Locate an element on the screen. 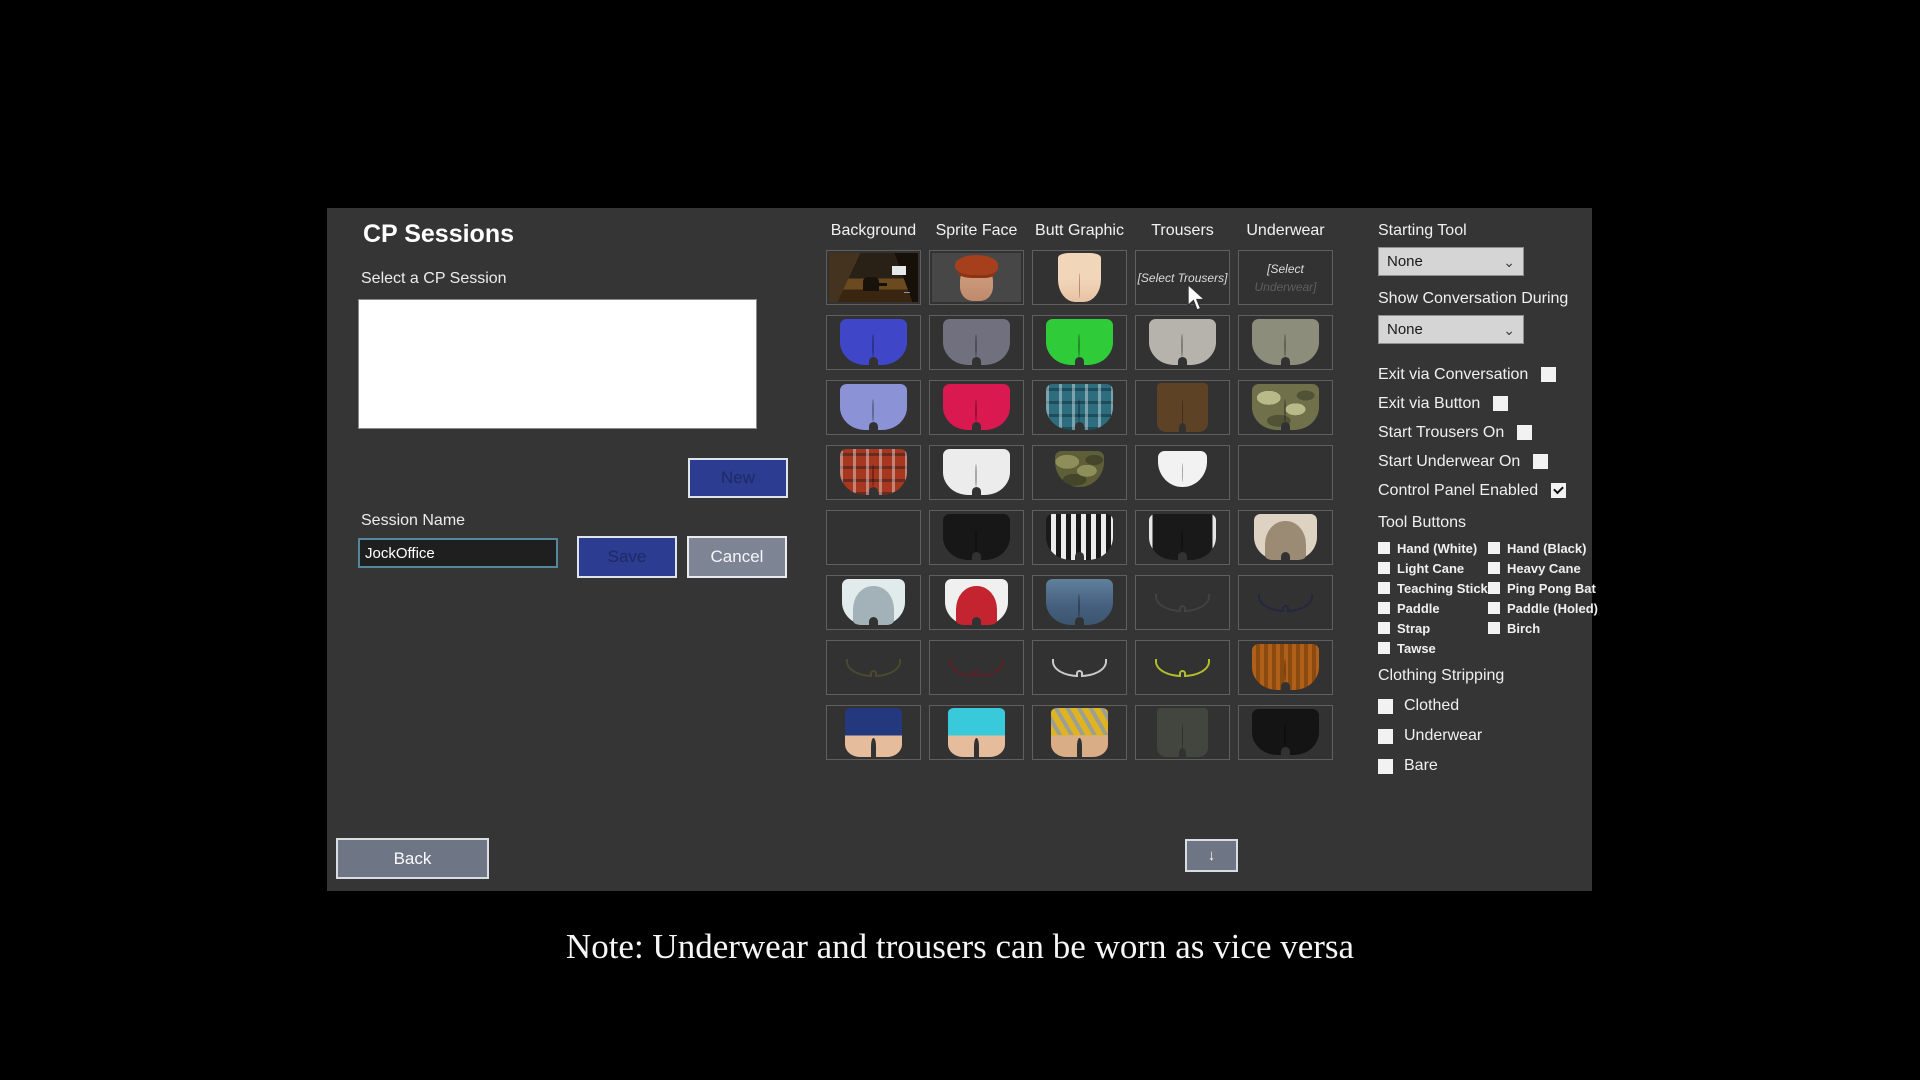 The image size is (1920, 1080). tool-label: Ping Pong Bat is located at coordinates (1551, 588).